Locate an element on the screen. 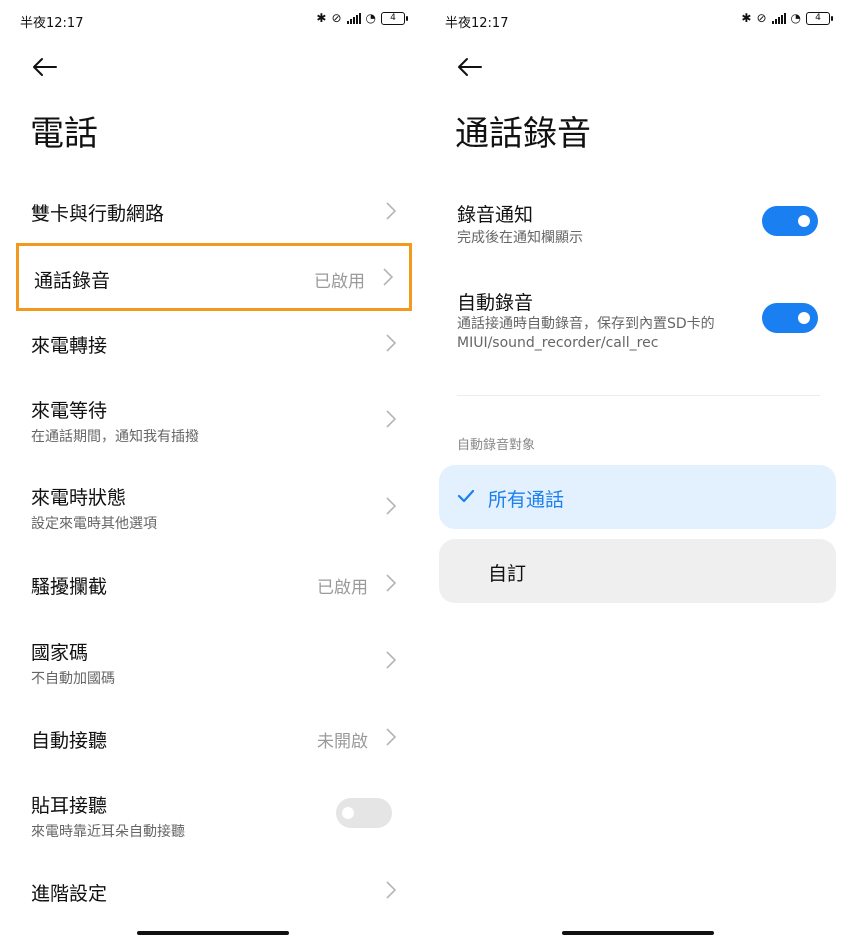 The width and height of the screenshot is (850, 943). setting-subtitle-line1: 通話接通時自動錄音，保存到內置SD卡的 is located at coordinates (586, 324).